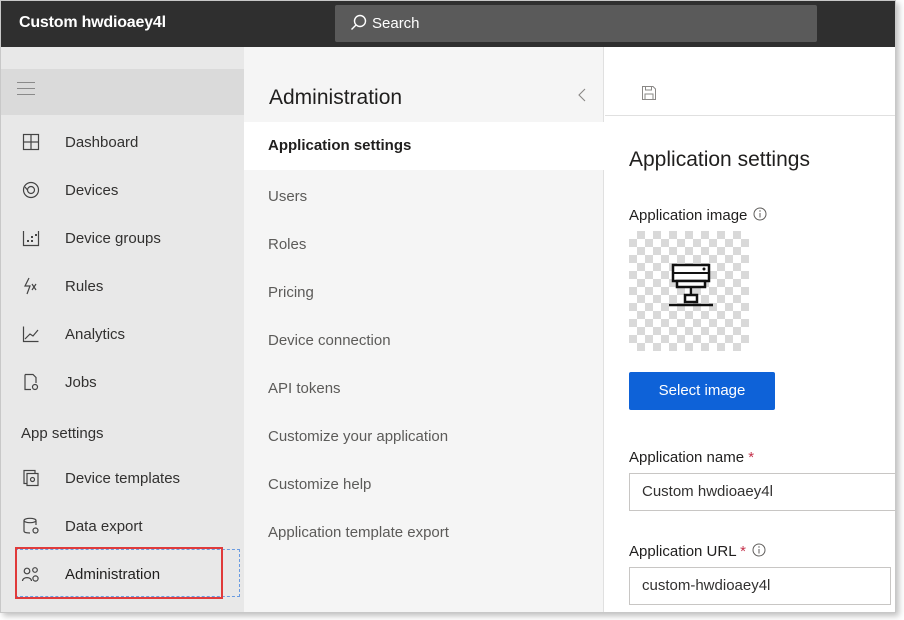 The width and height of the screenshot is (904, 620). I want to click on top-bar: Custom hwdioaey4l Search, so click(448, 24).